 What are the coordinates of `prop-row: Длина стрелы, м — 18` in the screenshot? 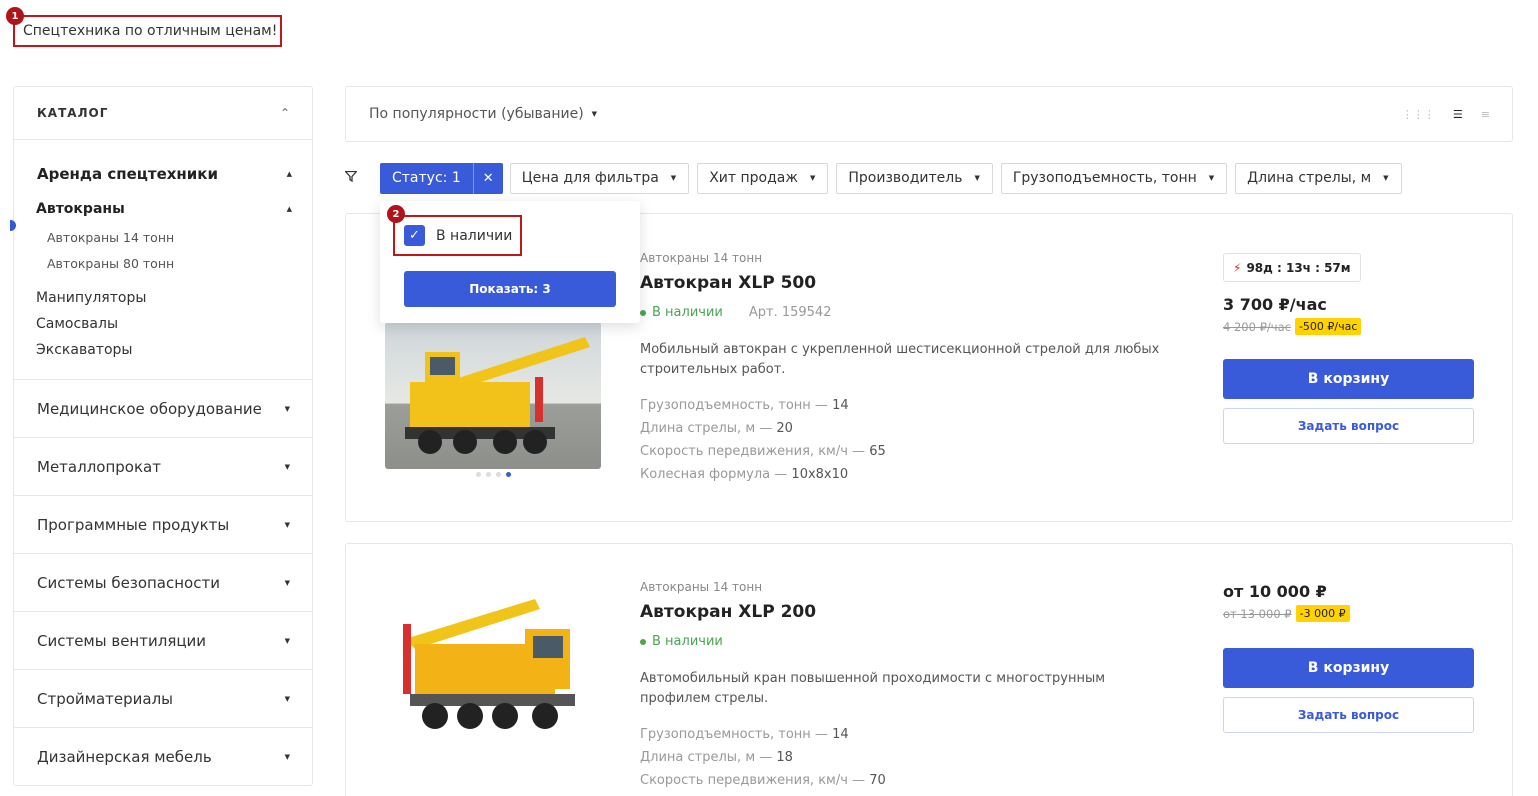 It's located at (920, 757).